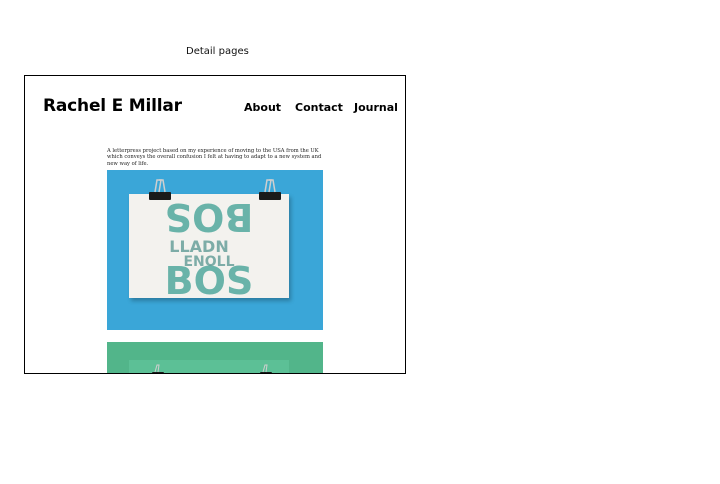 The width and height of the screenshot is (720, 484). What do you see at coordinates (217, 51) in the screenshot?
I see `section-caption: Detail pages` at bounding box center [217, 51].